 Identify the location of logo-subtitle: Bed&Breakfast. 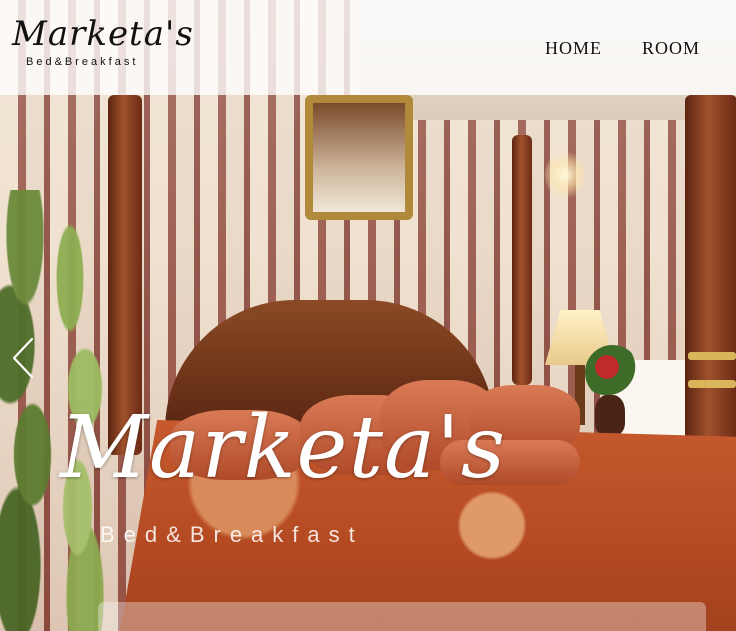
(82, 62).